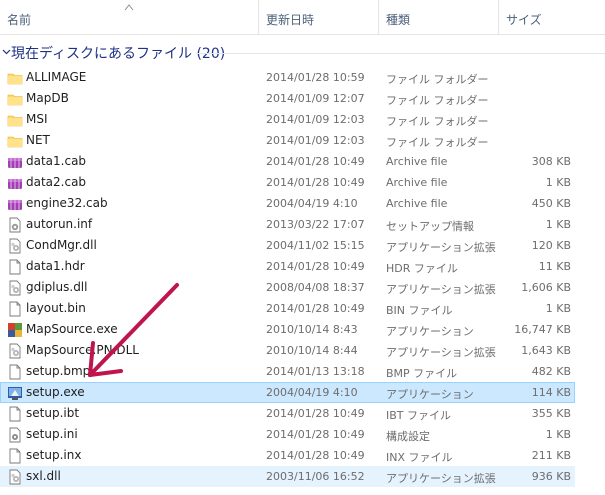  Describe the element at coordinates (55, 392) in the screenshot. I see `file-name: setup.exe` at that location.